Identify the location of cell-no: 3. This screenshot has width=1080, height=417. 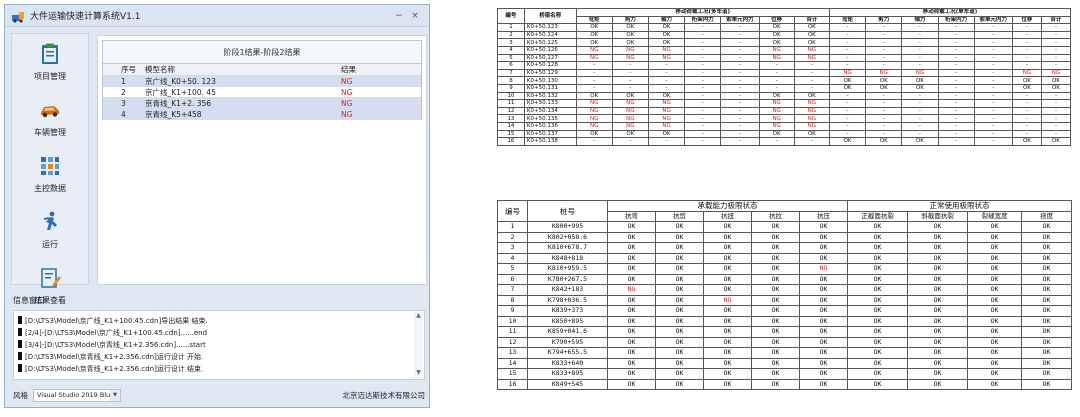
(512, 248).